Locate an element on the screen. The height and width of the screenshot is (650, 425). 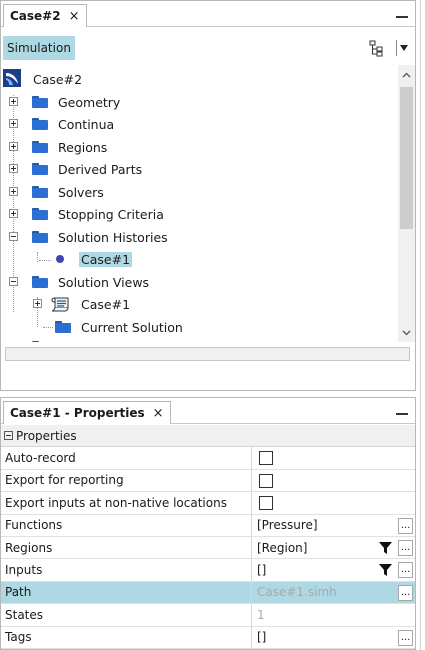
tree-structure-icon is located at coordinates (376, 48).